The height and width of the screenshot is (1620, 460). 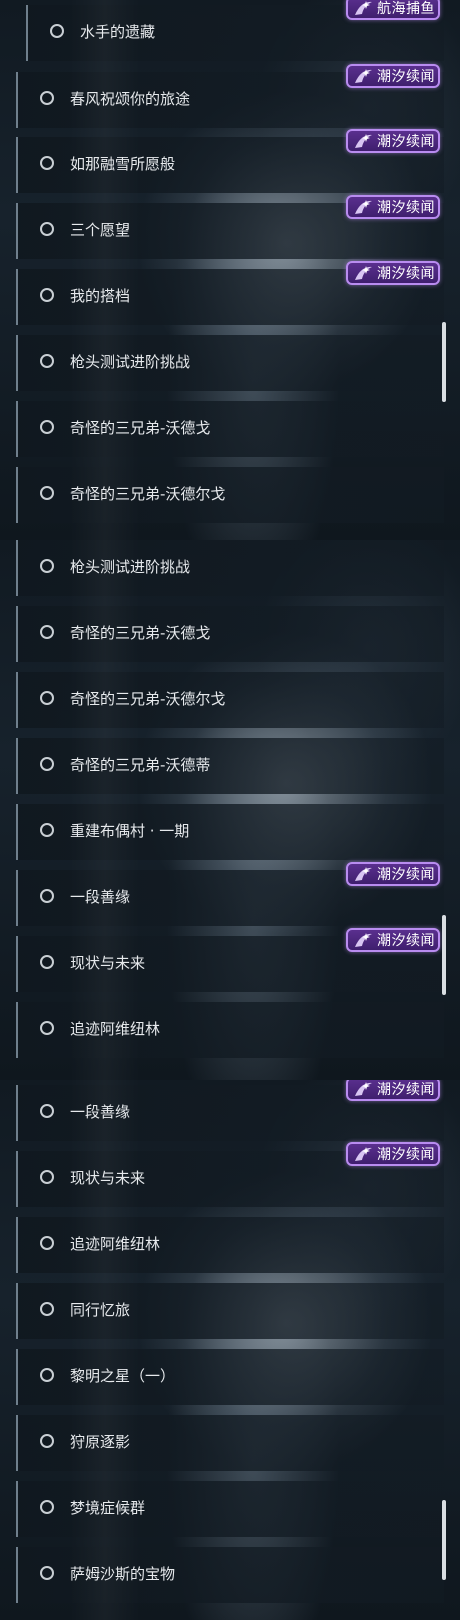 What do you see at coordinates (118, 32) in the screenshot?
I see `quest-title: 水手的遗藏` at bounding box center [118, 32].